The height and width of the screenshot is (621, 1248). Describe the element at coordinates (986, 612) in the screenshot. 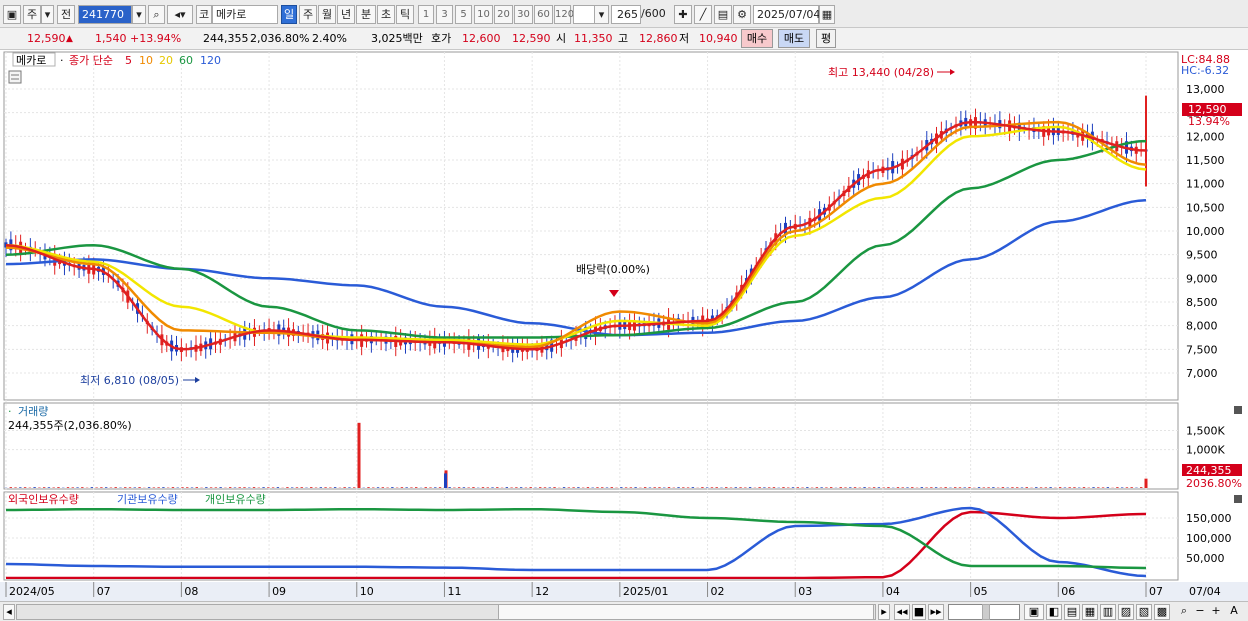

I see `zoom-slider-handle` at that location.